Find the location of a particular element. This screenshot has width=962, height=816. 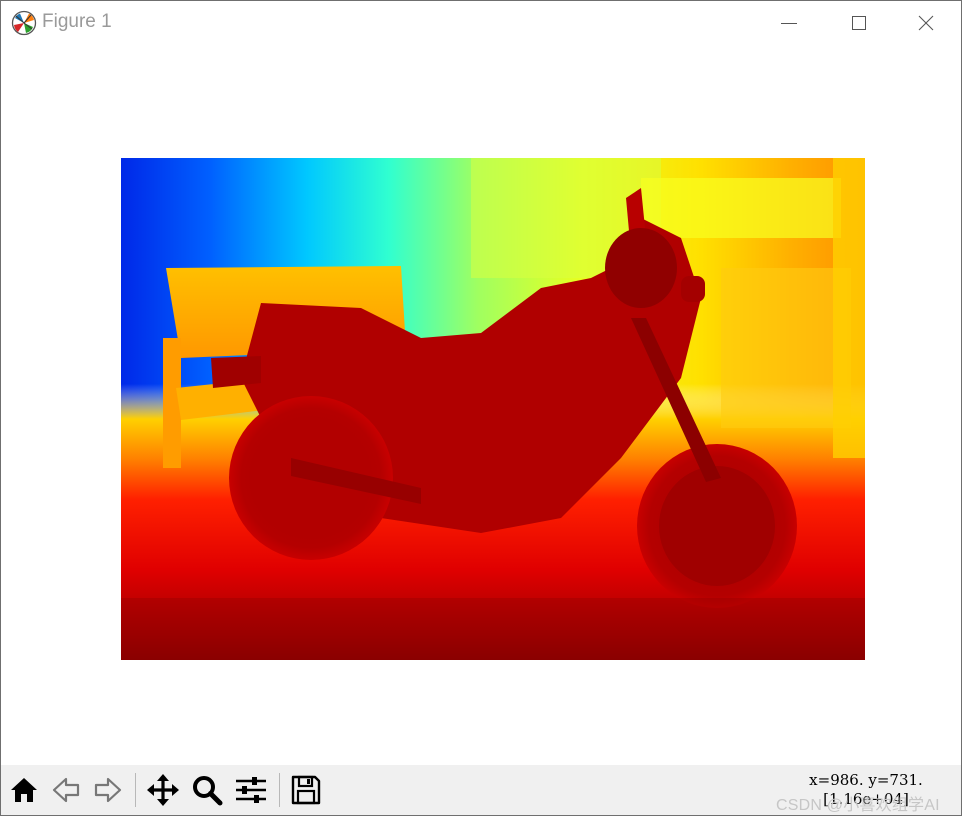

zoom-button is located at coordinates (207, 790).